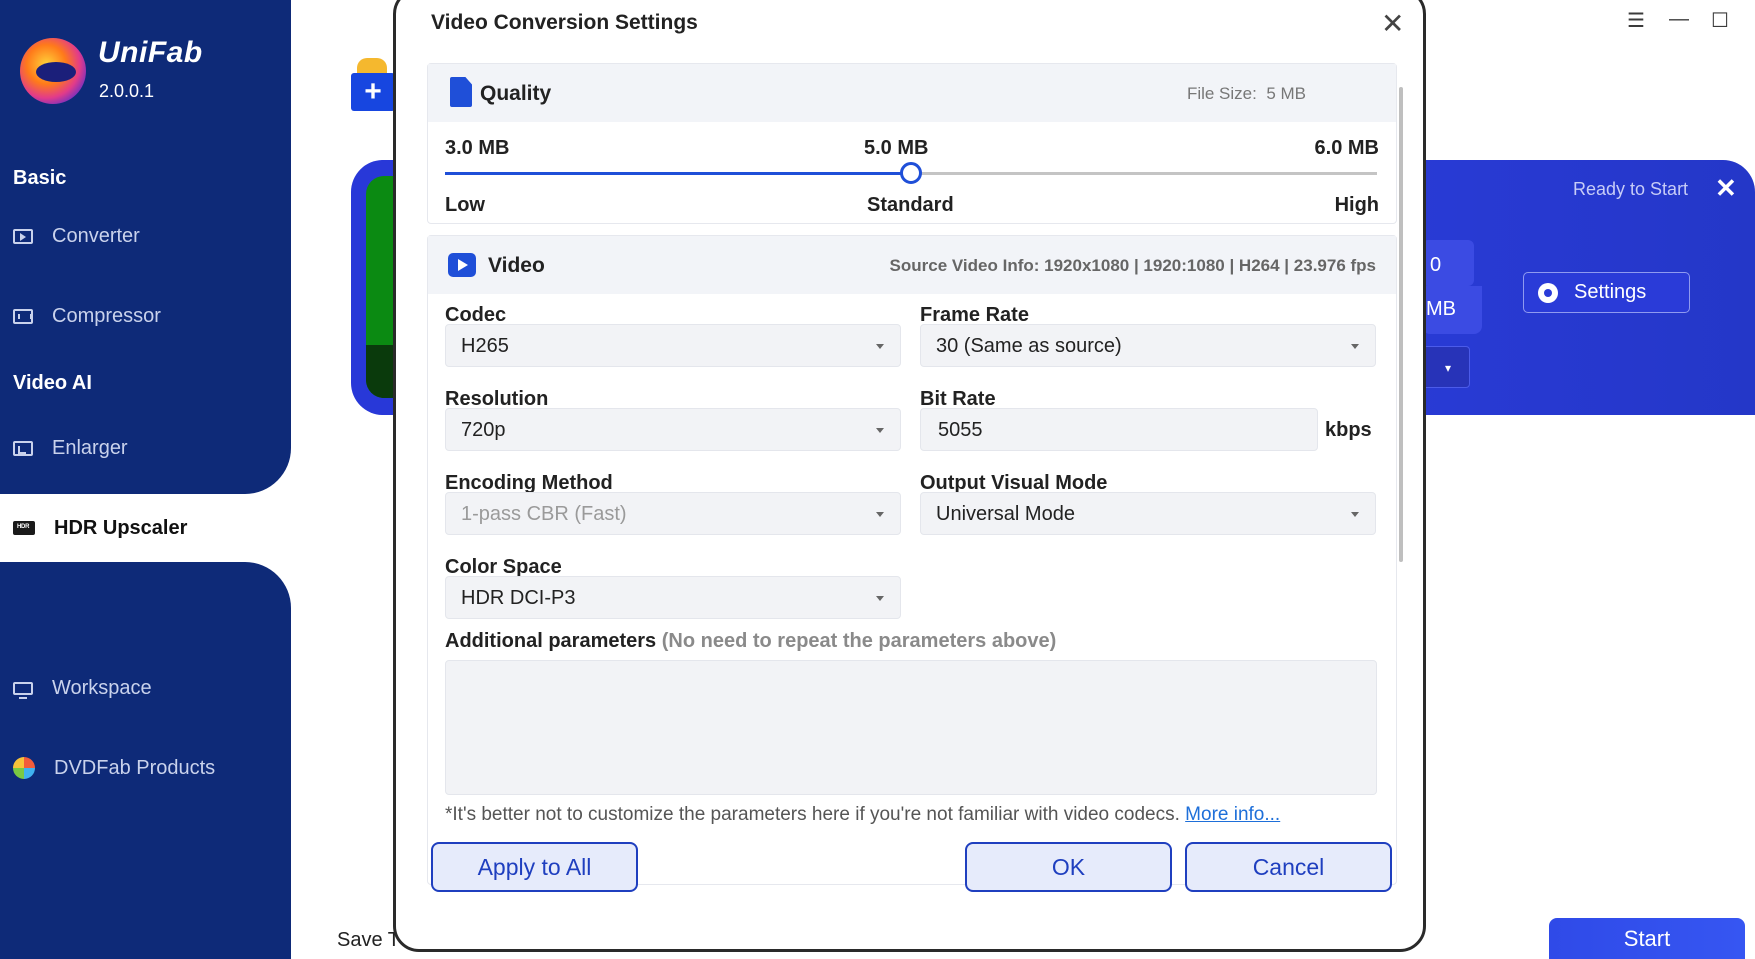 The height and width of the screenshot is (959, 1755). I want to click on sidebar-item-converter: Converter, so click(76, 236).